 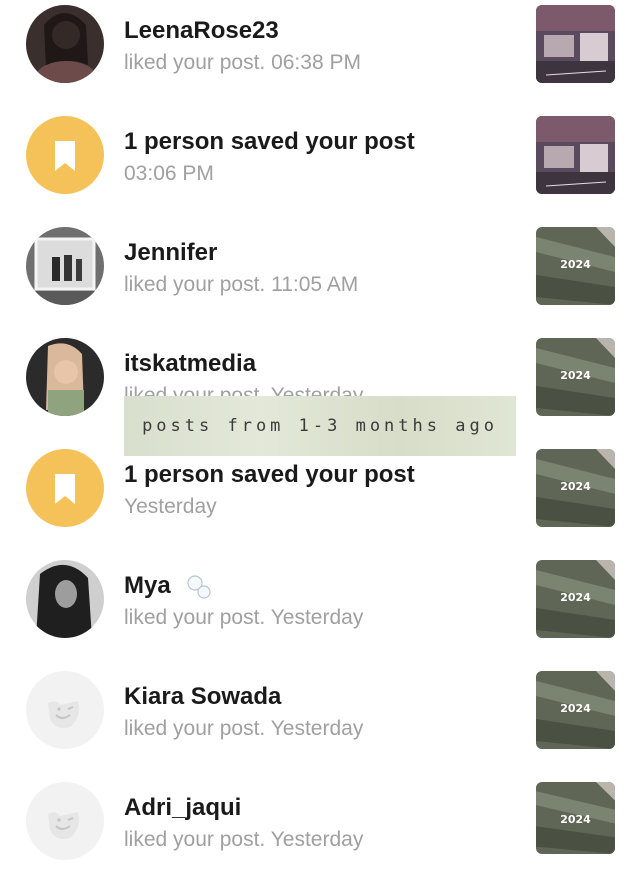 What do you see at coordinates (320, 166) in the screenshot?
I see `notification-row: 1 person saved your post 03:06 PM` at bounding box center [320, 166].